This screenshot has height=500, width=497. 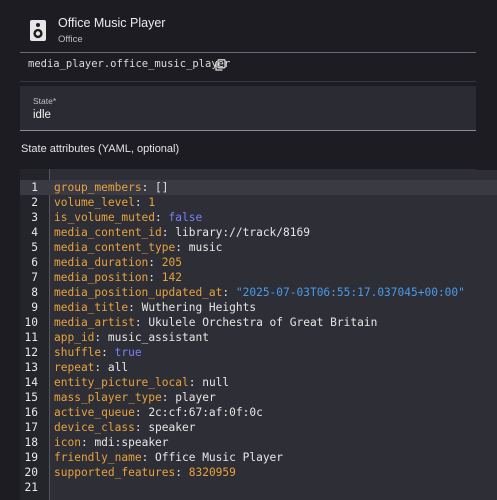 What do you see at coordinates (118, 367) in the screenshot?
I see `yaml-value: all` at bounding box center [118, 367].